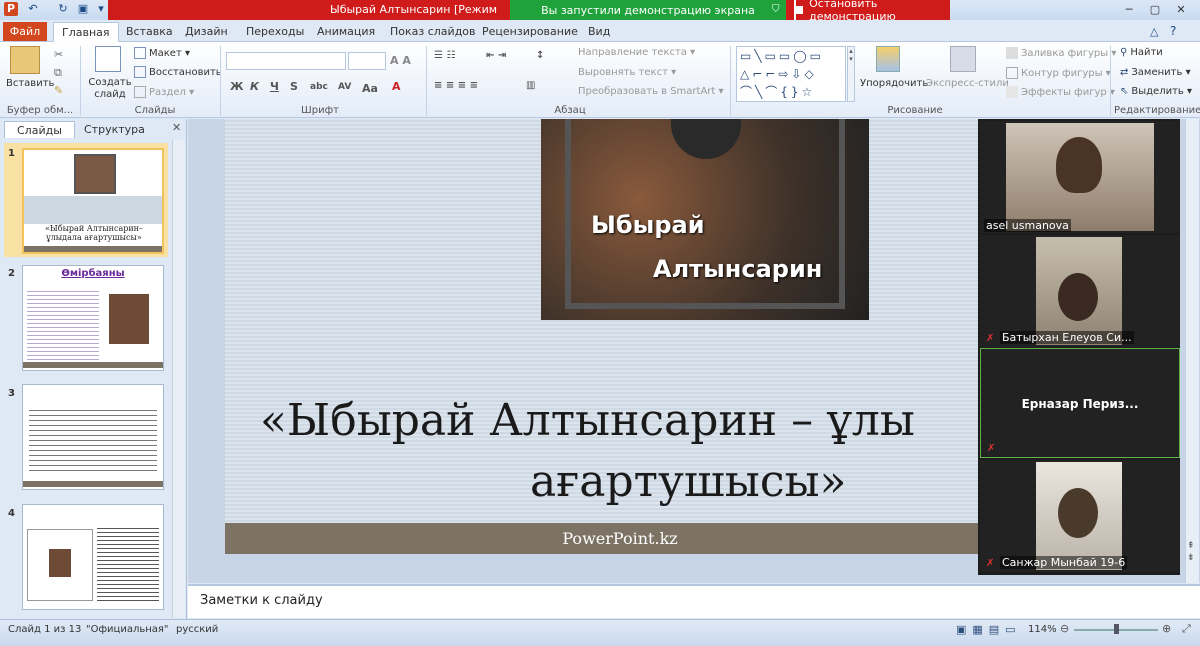  What do you see at coordinates (93, 210) in the screenshot?
I see `thumb-band` at bounding box center [93, 210].